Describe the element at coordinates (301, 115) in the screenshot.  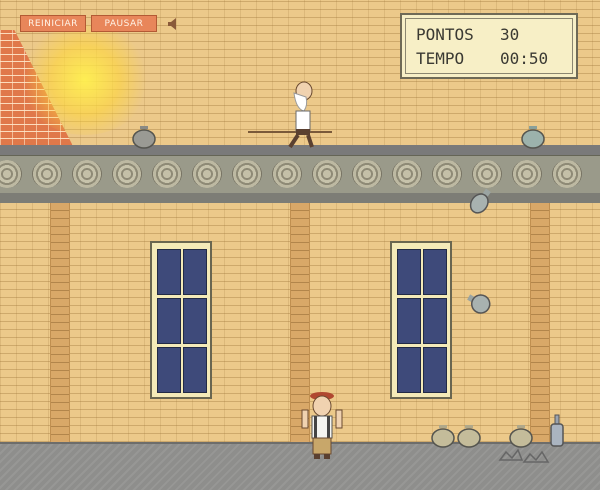
I see `old-man-thrower` at that location.